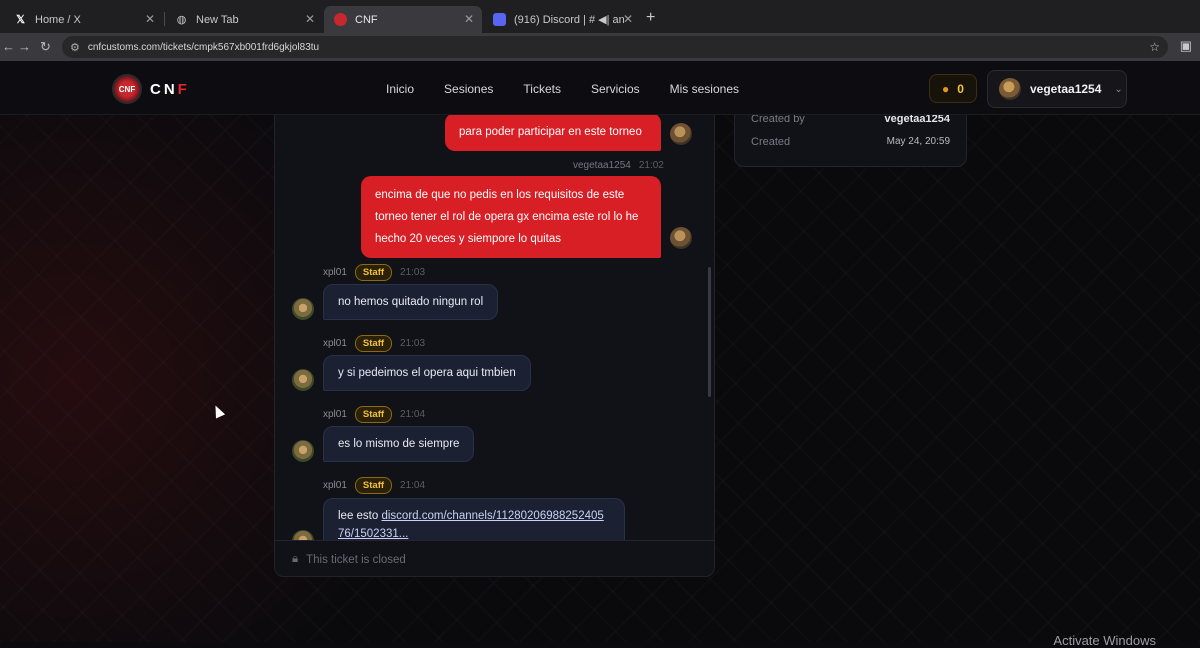 Image resolution: width=1200 pixels, height=648 pixels. I want to click on globe-icon: ◍, so click(181, 19).